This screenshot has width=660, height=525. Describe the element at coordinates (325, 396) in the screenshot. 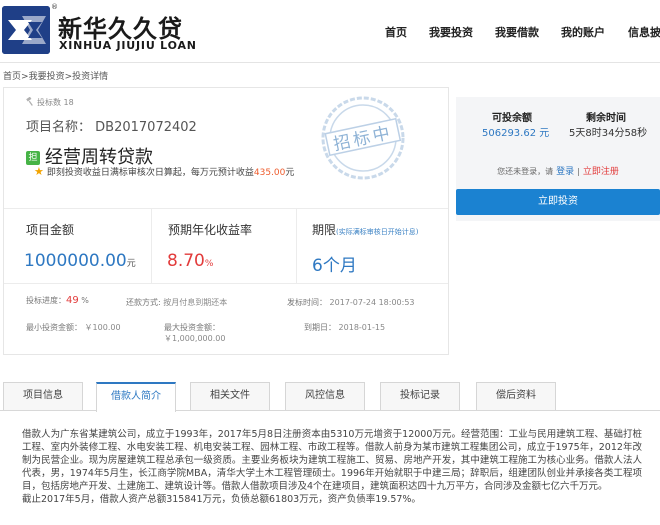

I see `tab-risk-control: 风控信息` at that location.